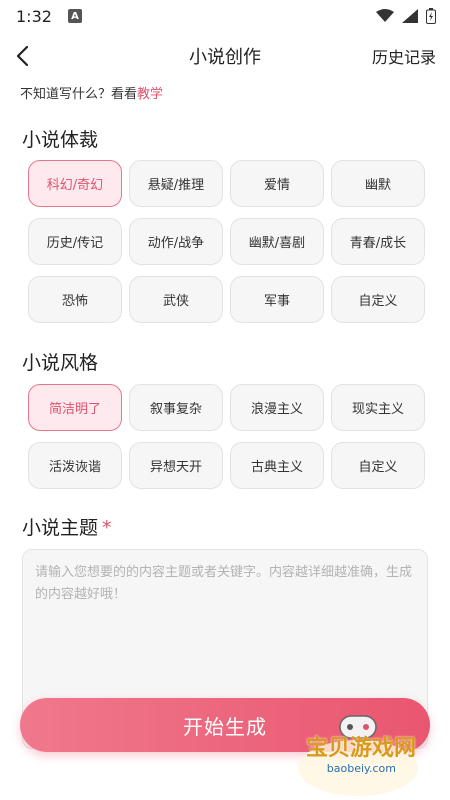 This screenshot has width=450, height=800. What do you see at coordinates (75, 465) in the screenshot?
I see `style-option: 活泼诙谐` at bounding box center [75, 465].